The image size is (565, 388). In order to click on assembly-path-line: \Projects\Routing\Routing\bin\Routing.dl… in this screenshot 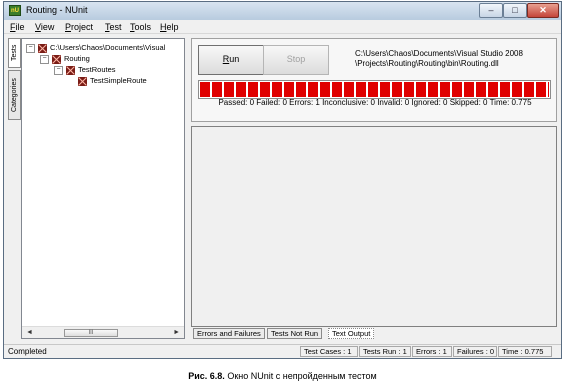, I will do `click(427, 63)`.